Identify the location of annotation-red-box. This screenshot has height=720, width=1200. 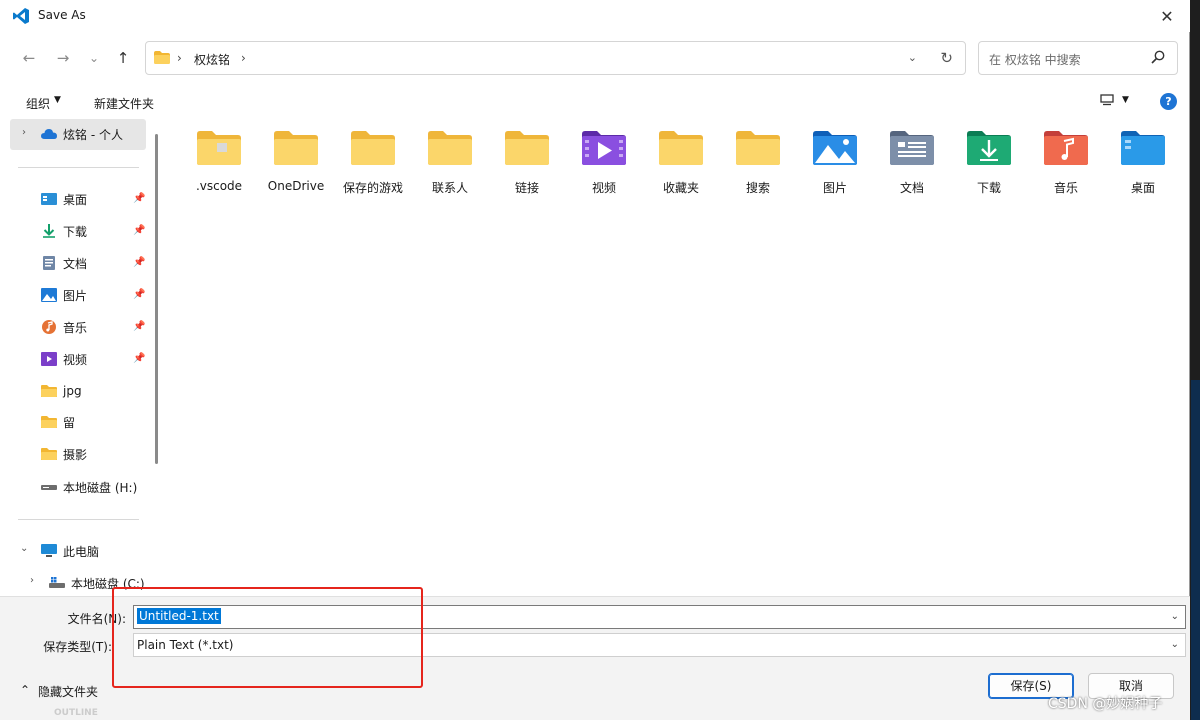
(267, 637).